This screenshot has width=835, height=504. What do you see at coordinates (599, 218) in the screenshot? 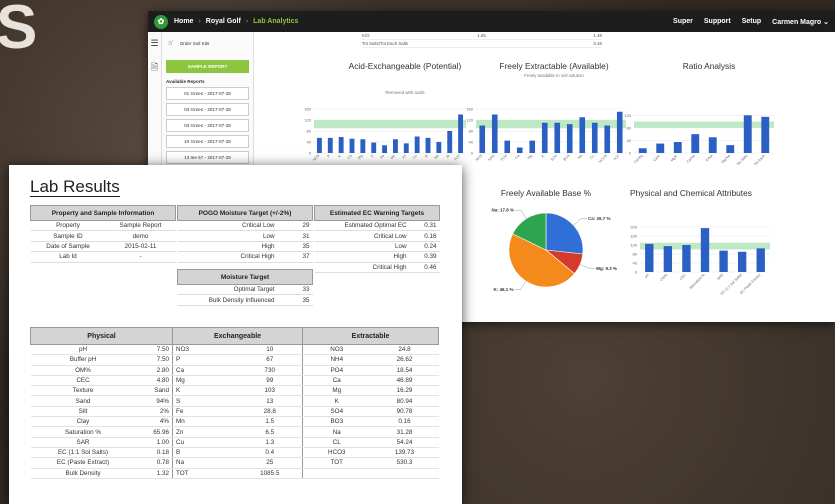
I see `pie-slice-label: Ca: 26.7 %` at bounding box center [599, 218].